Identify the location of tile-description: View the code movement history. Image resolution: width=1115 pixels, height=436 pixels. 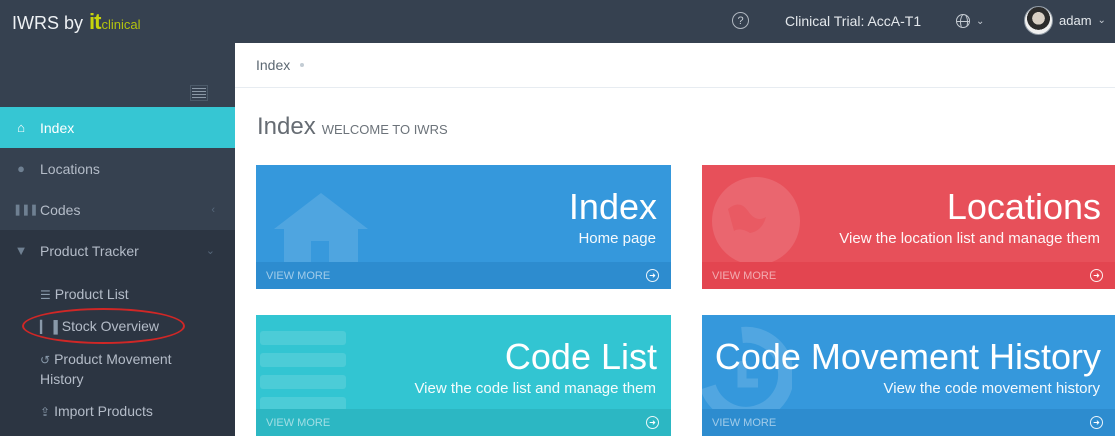
(992, 388).